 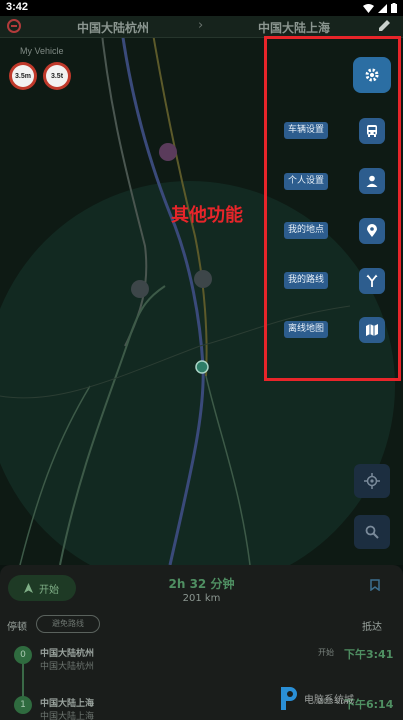 I want to click on watermark: 电脑系统城, so click(x=316, y=698).